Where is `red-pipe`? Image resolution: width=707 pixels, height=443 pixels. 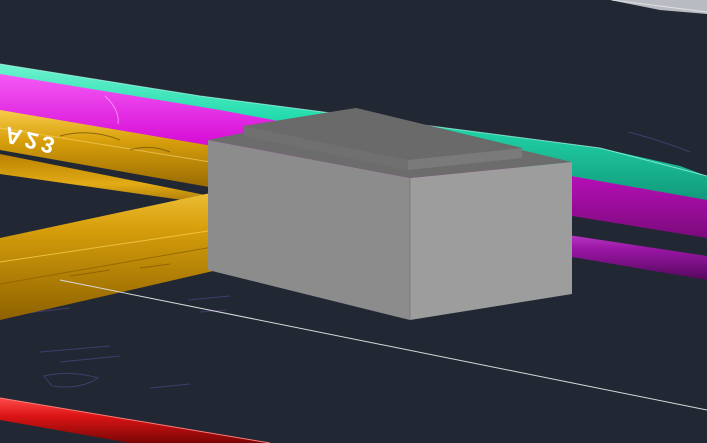 red-pipe is located at coordinates (135, 420).